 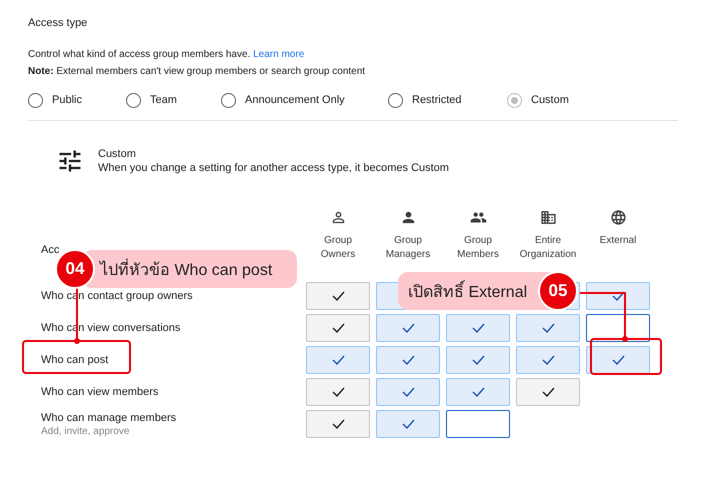 What do you see at coordinates (548, 217) in the screenshot?
I see `building-icon` at bounding box center [548, 217].